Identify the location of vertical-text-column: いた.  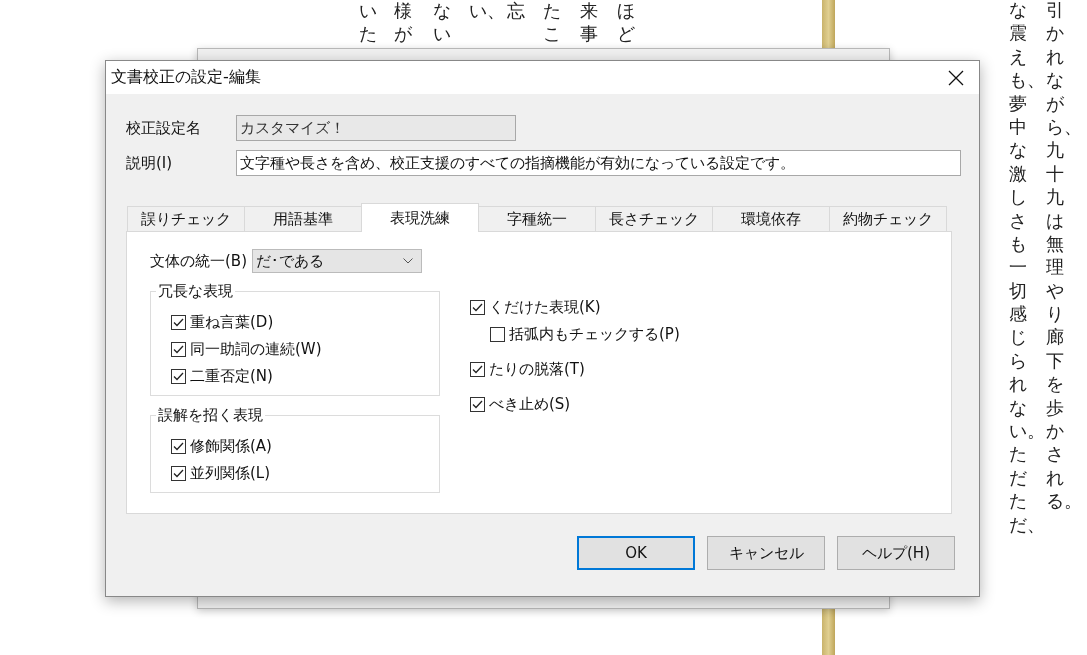
(372, 23).